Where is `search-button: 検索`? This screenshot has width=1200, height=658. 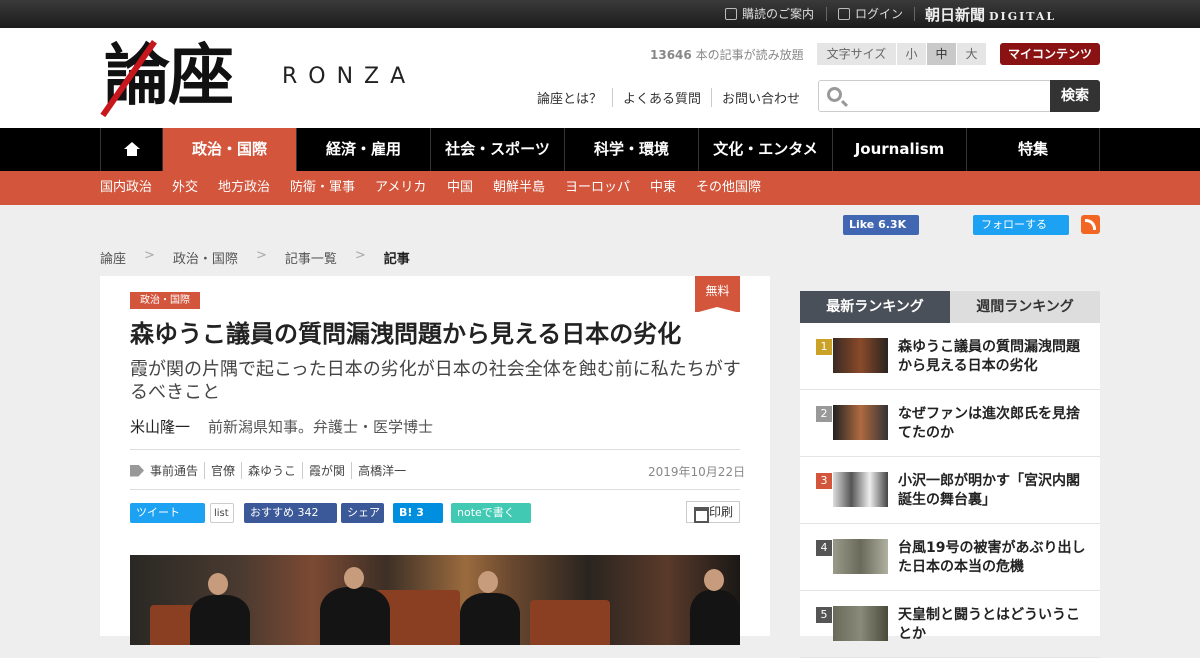
search-button: 検索 is located at coordinates (1075, 96).